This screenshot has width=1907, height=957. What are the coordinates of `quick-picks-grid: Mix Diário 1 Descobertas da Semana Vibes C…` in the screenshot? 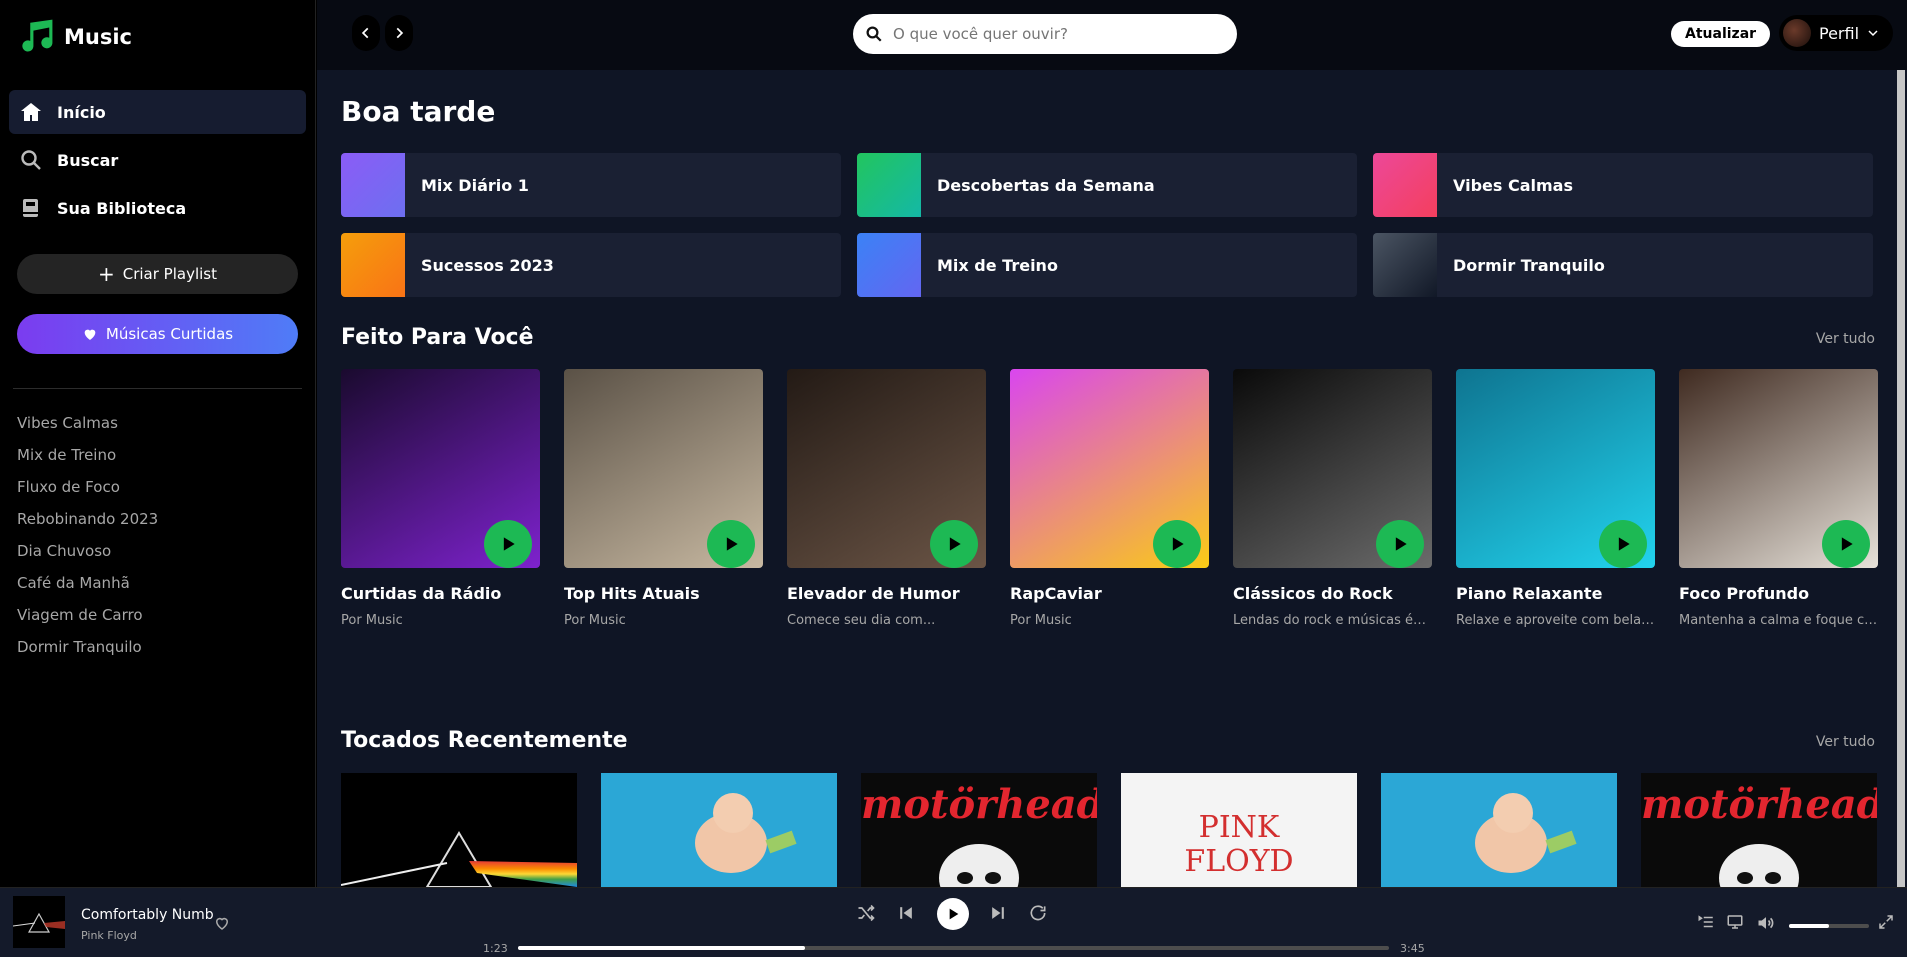 It's located at (1107, 225).